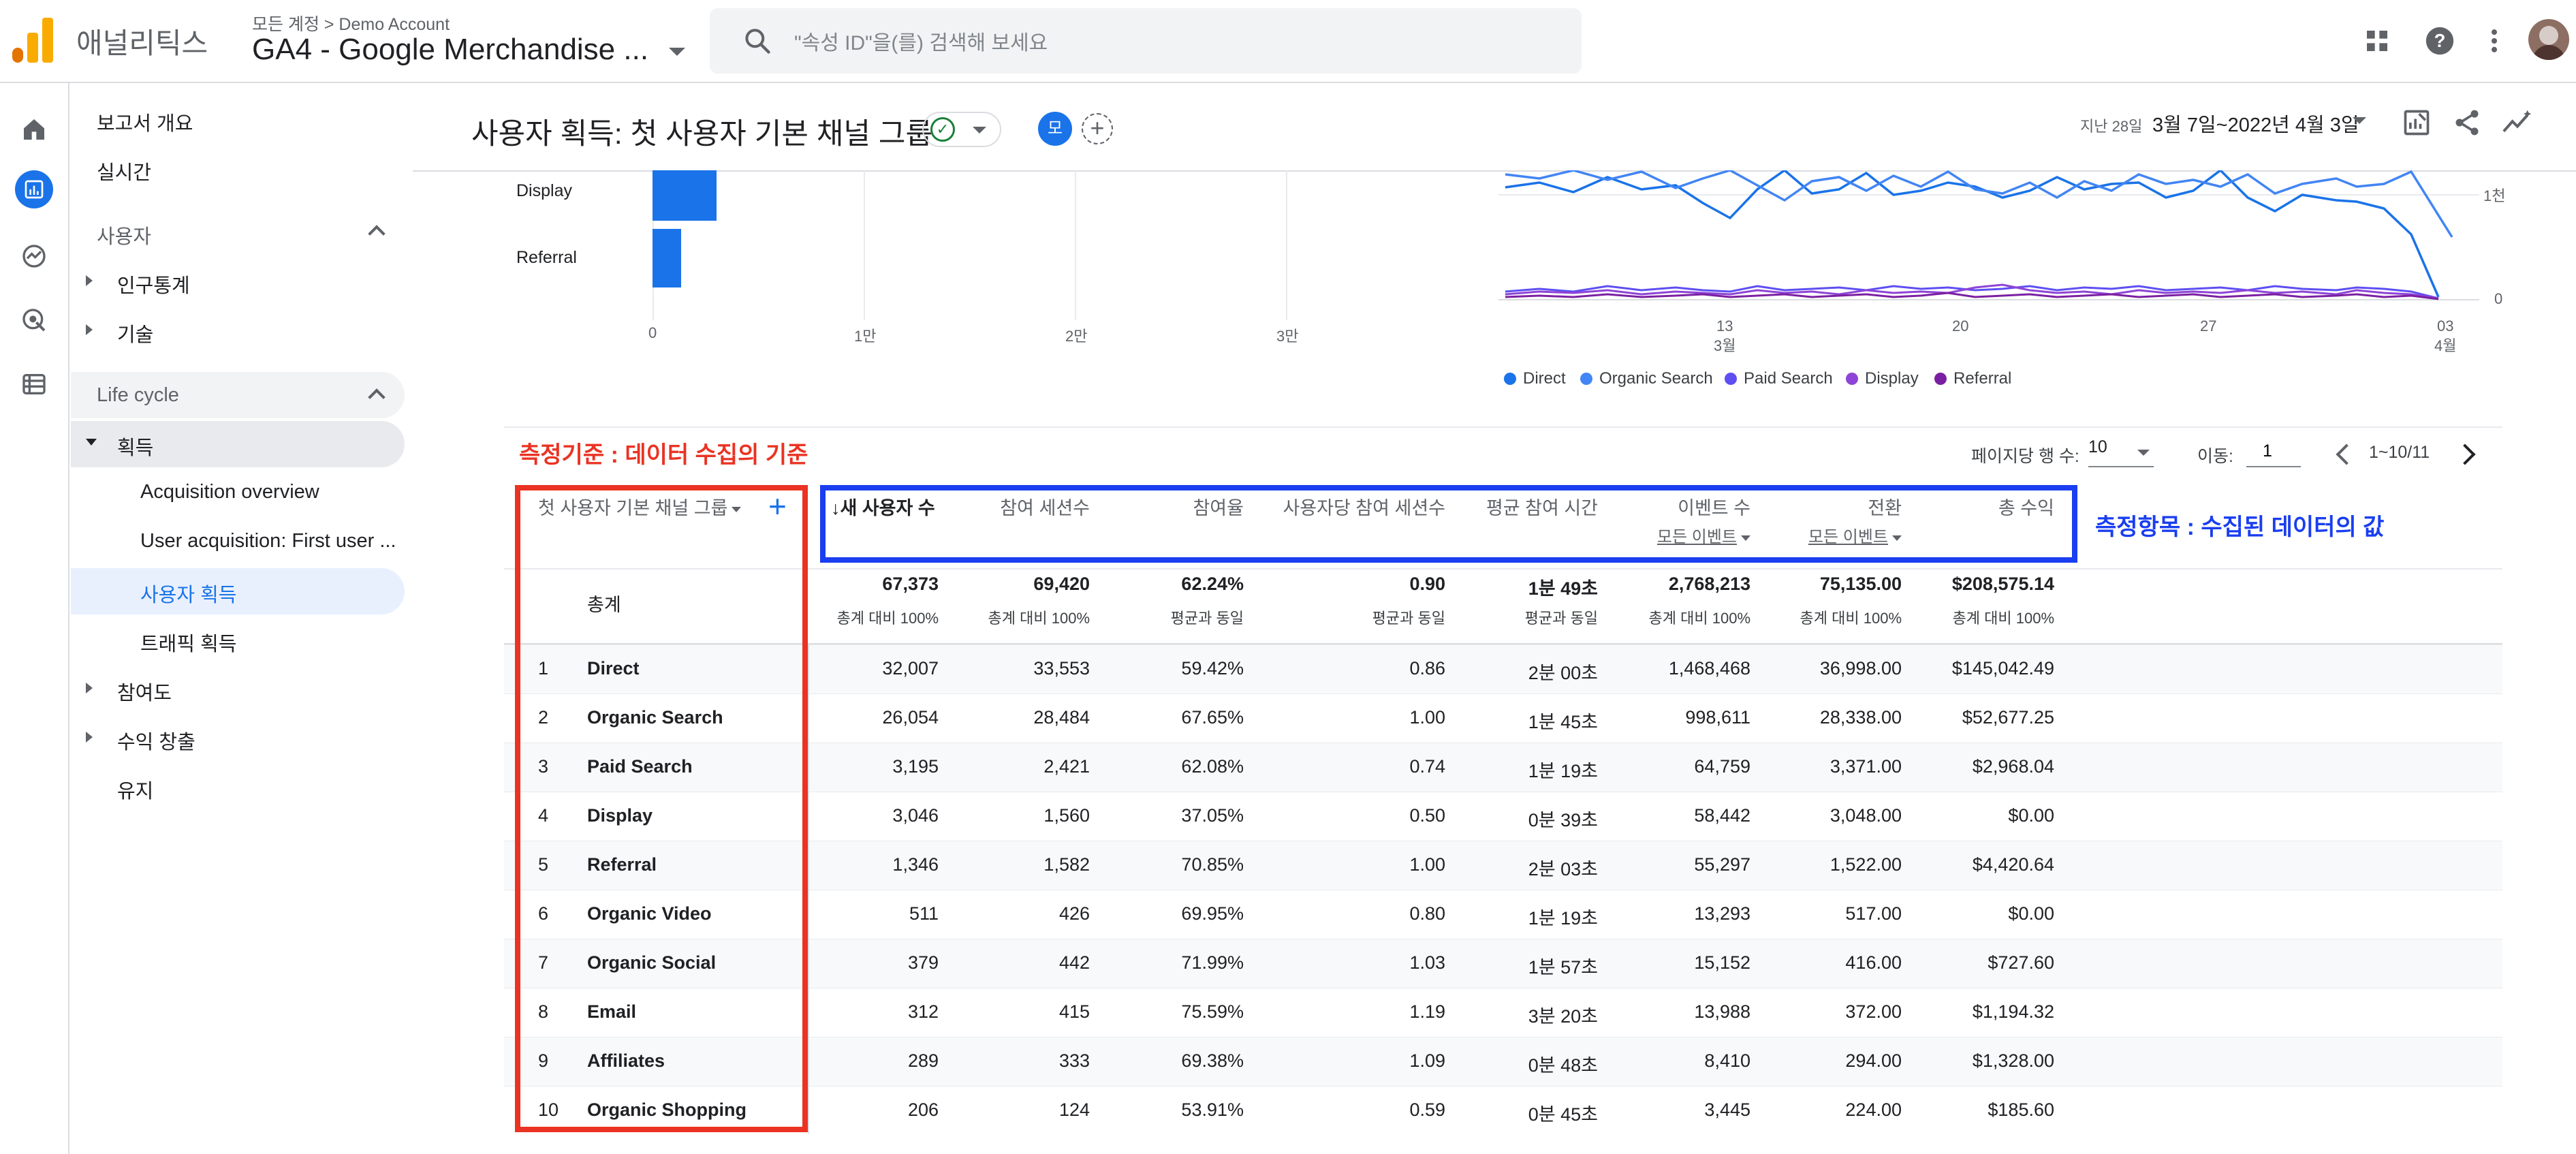 The height and width of the screenshot is (1154, 2576). What do you see at coordinates (1212, 962) in the screenshot?
I see `cell-engagement-rate: 71.99%` at bounding box center [1212, 962].